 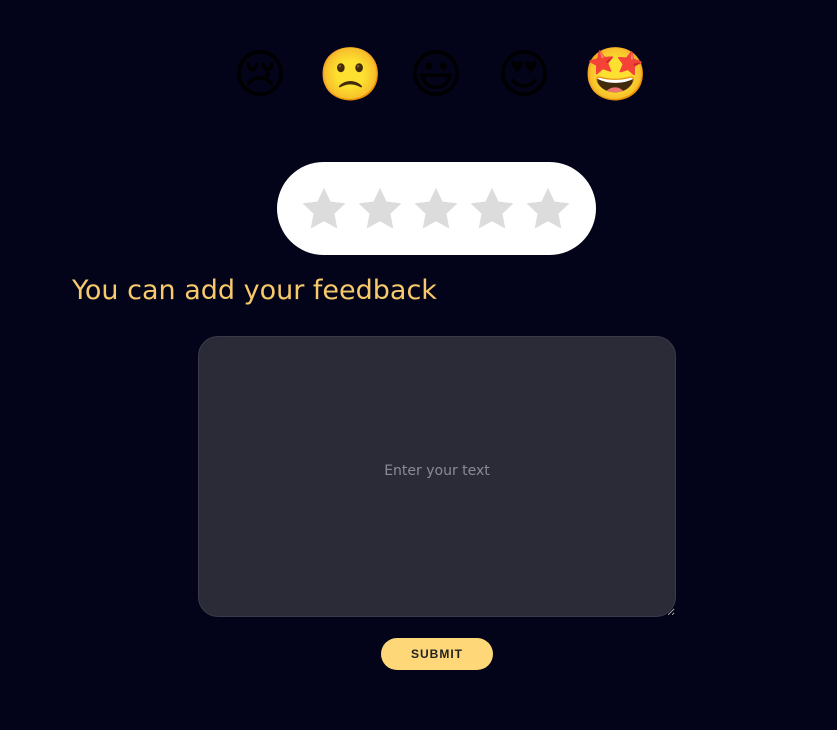 I want to click on crying-face-icon: 😢, so click(x=260, y=75).